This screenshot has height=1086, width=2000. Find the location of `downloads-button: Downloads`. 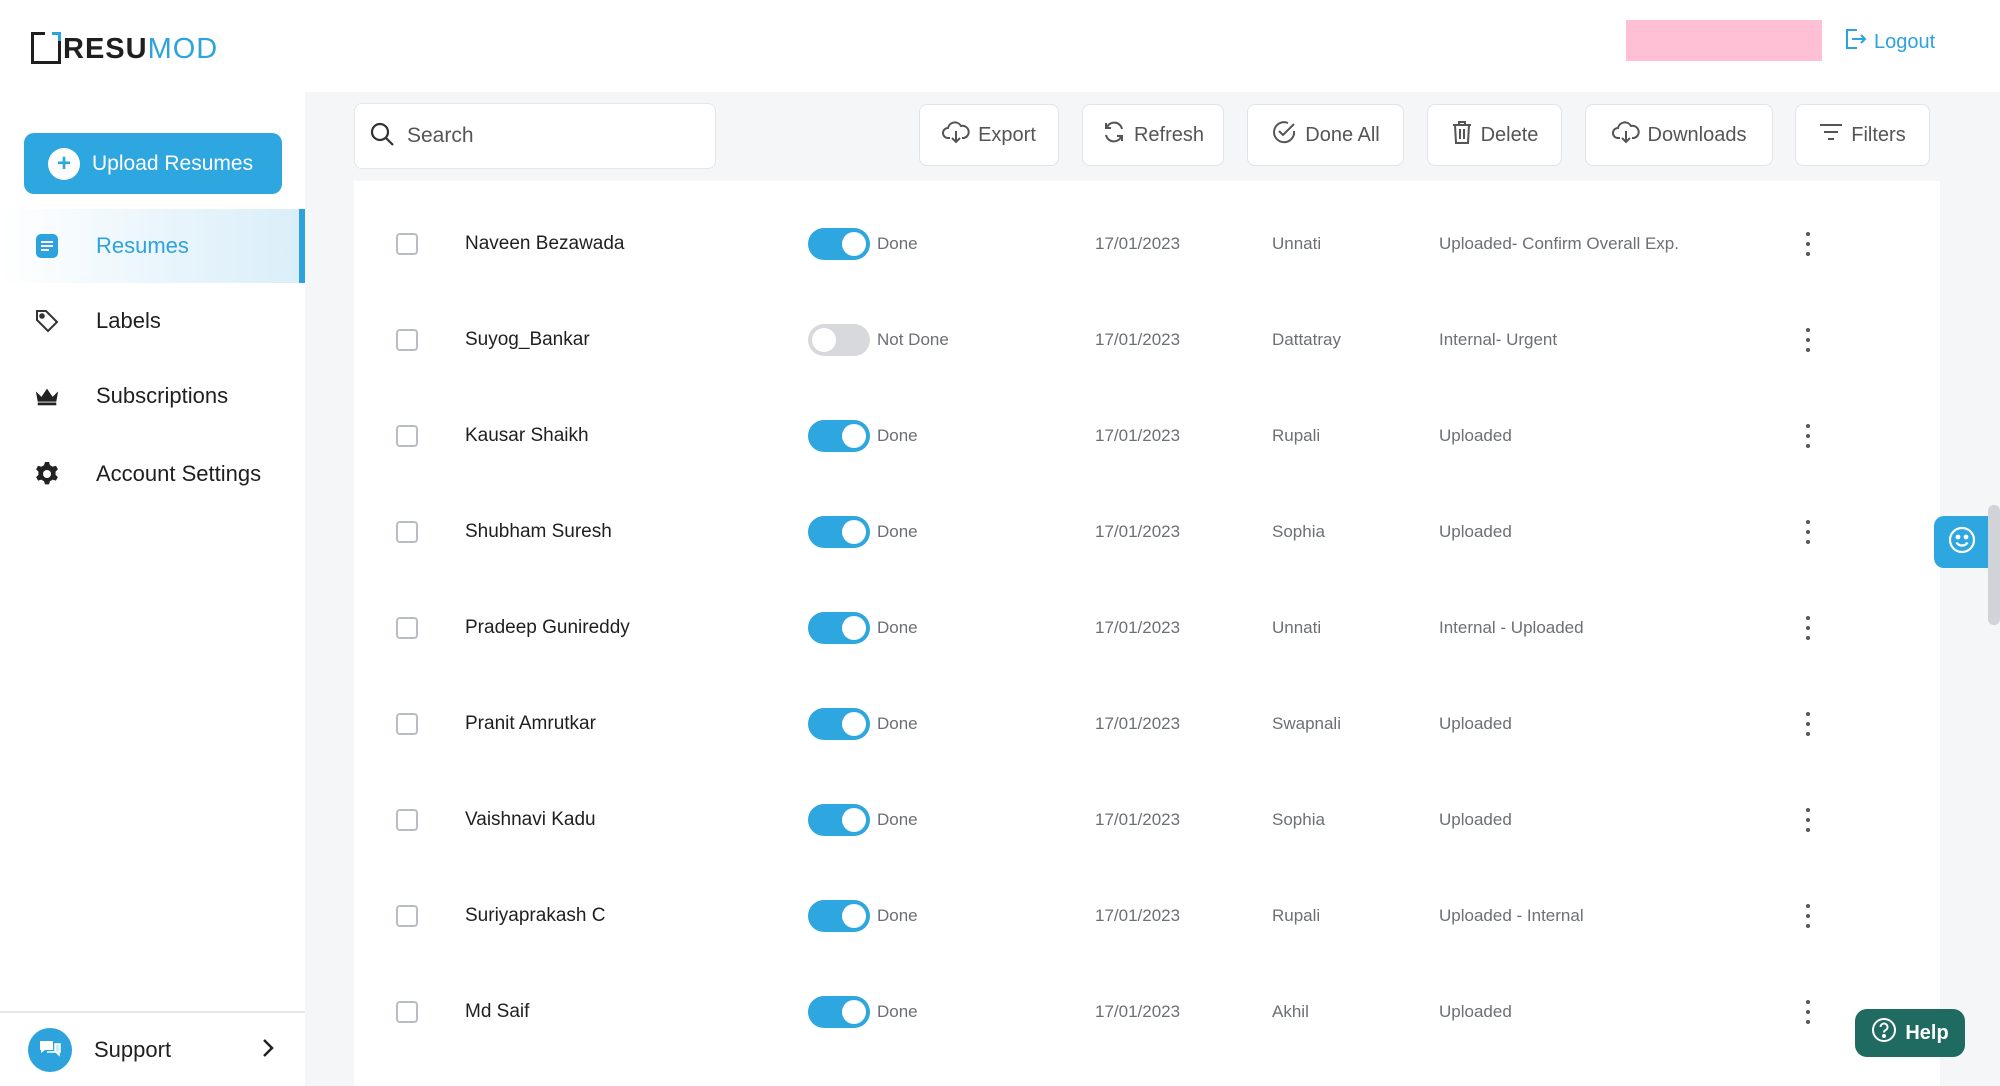

downloads-button: Downloads is located at coordinates (1679, 135).